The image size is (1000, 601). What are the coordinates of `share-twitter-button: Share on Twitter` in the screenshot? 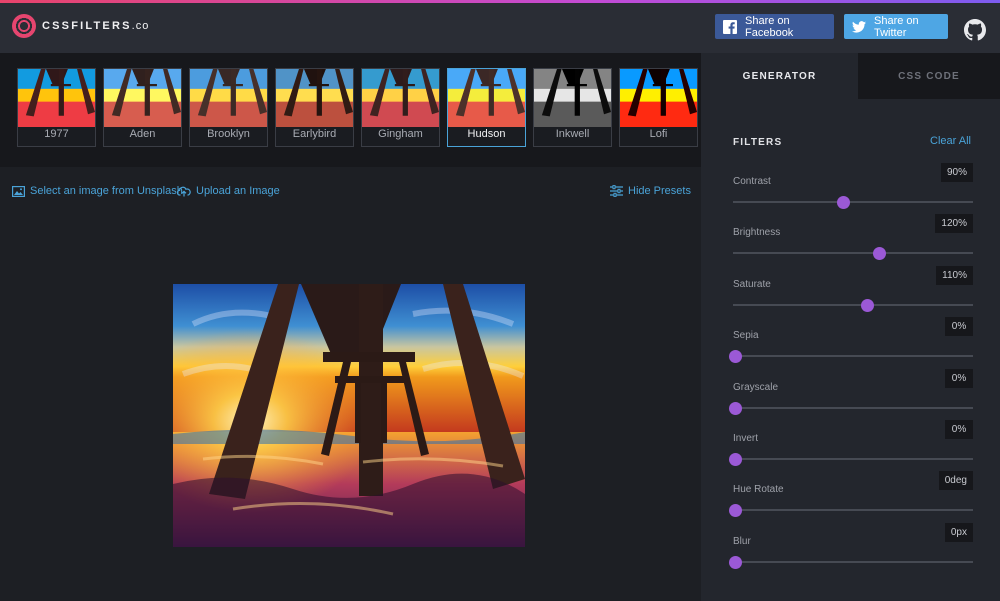 It's located at (896, 26).